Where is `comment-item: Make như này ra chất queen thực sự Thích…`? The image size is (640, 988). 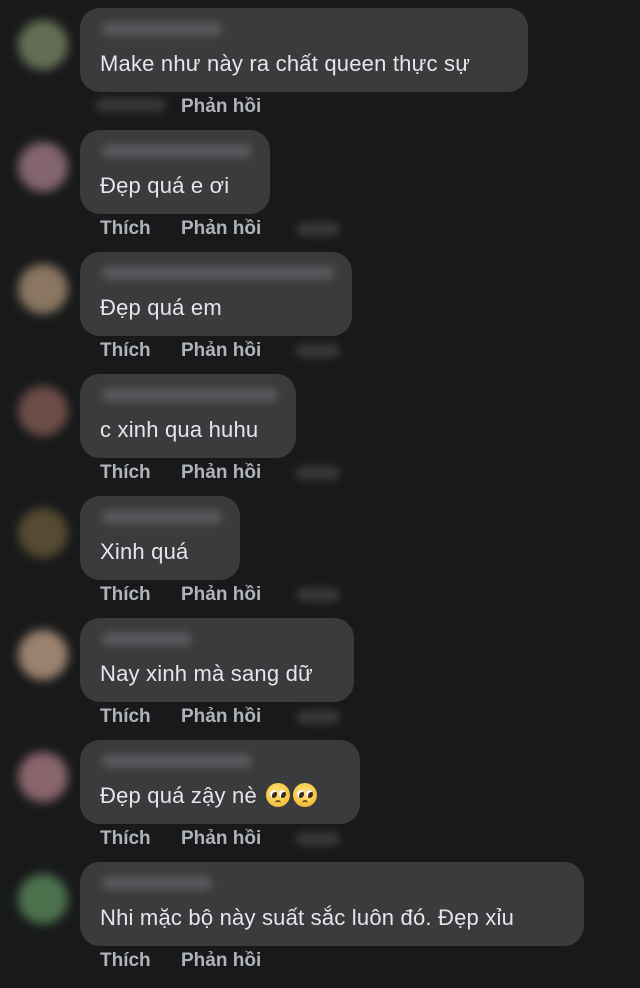
comment-item: Make như này ra chất queen thực sự Thích… is located at coordinates (320, 69).